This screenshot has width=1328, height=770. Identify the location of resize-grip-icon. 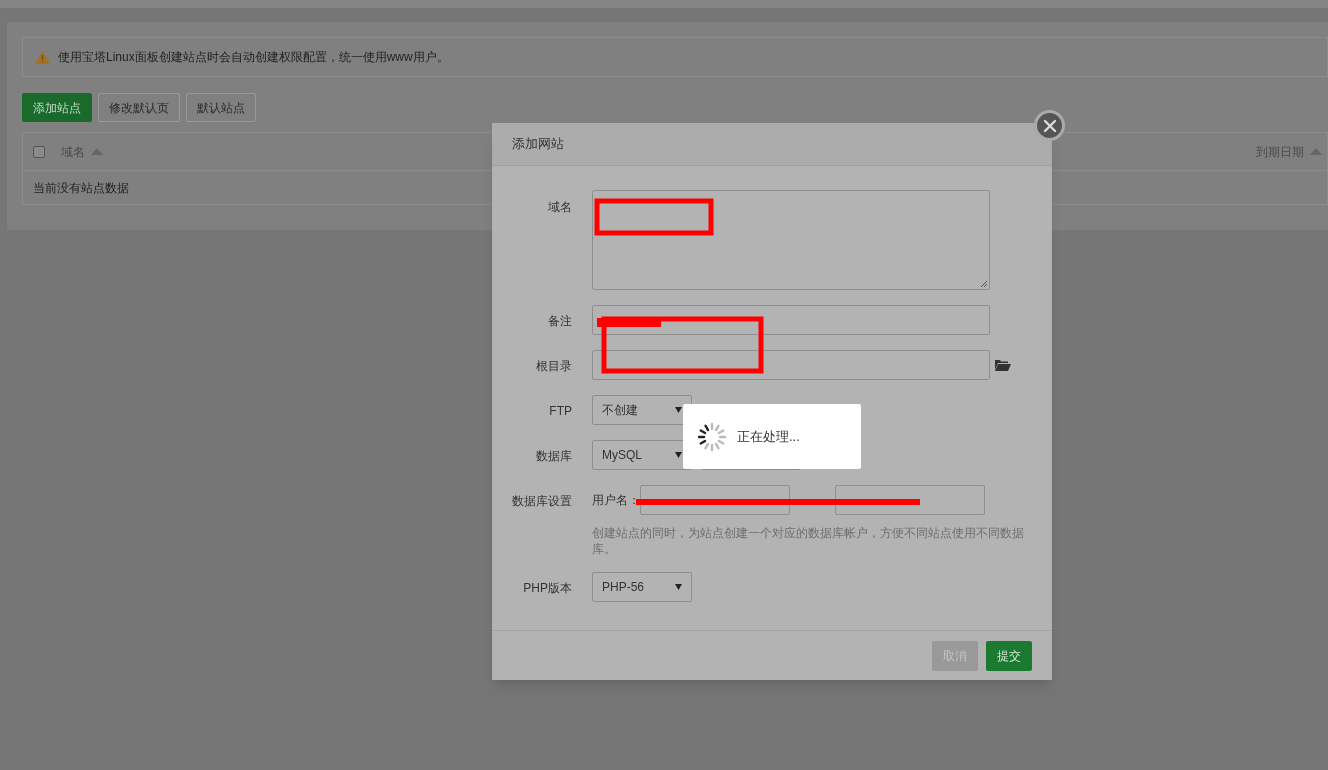
(984, 284).